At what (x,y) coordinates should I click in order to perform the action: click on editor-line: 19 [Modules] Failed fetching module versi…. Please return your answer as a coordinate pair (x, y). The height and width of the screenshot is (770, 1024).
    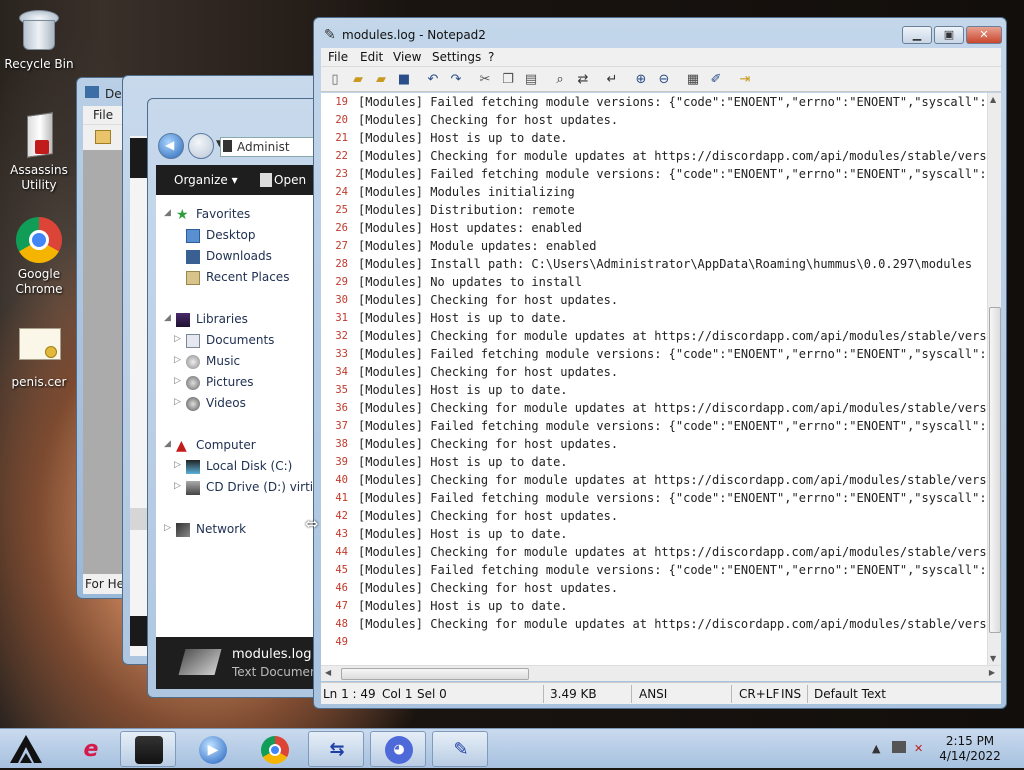
    Looking at the image, I should click on (654, 102).